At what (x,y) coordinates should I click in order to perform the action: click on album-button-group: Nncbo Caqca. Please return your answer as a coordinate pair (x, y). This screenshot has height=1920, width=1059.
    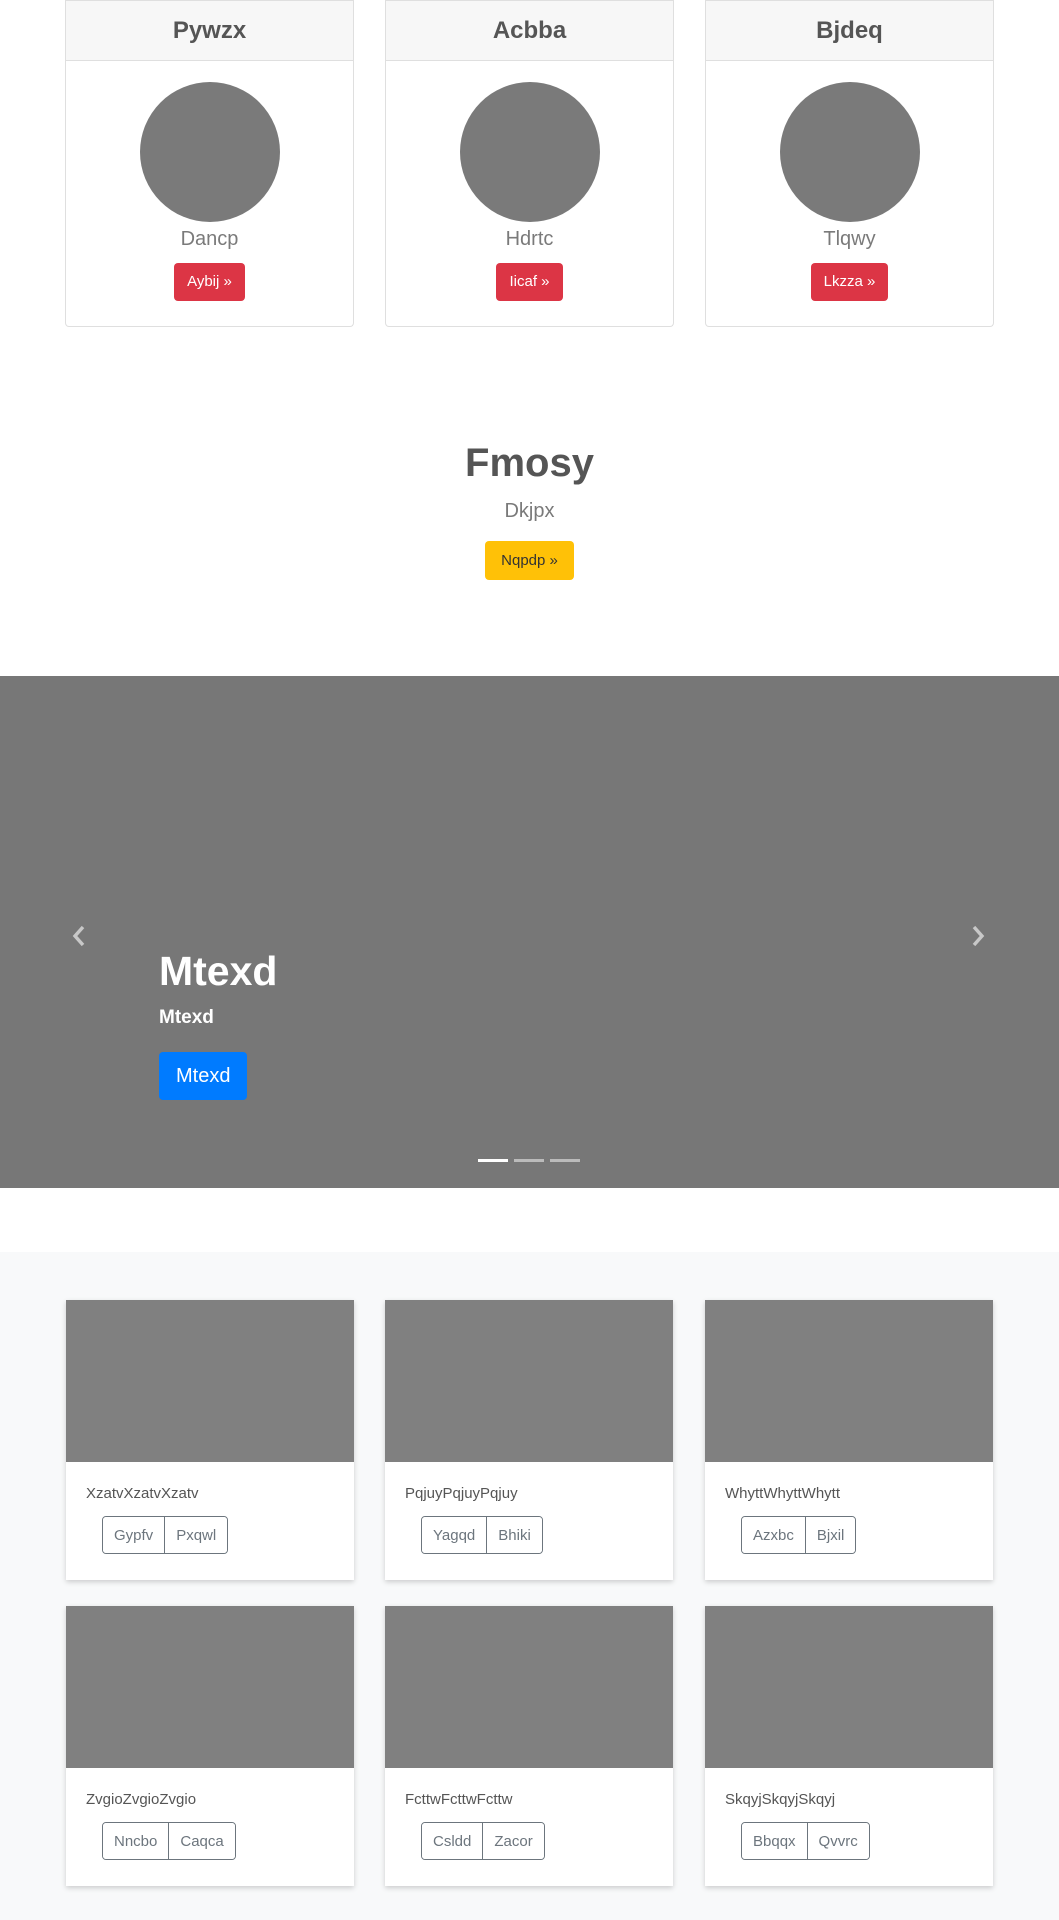
    Looking at the image, I should click on (169, 1841).